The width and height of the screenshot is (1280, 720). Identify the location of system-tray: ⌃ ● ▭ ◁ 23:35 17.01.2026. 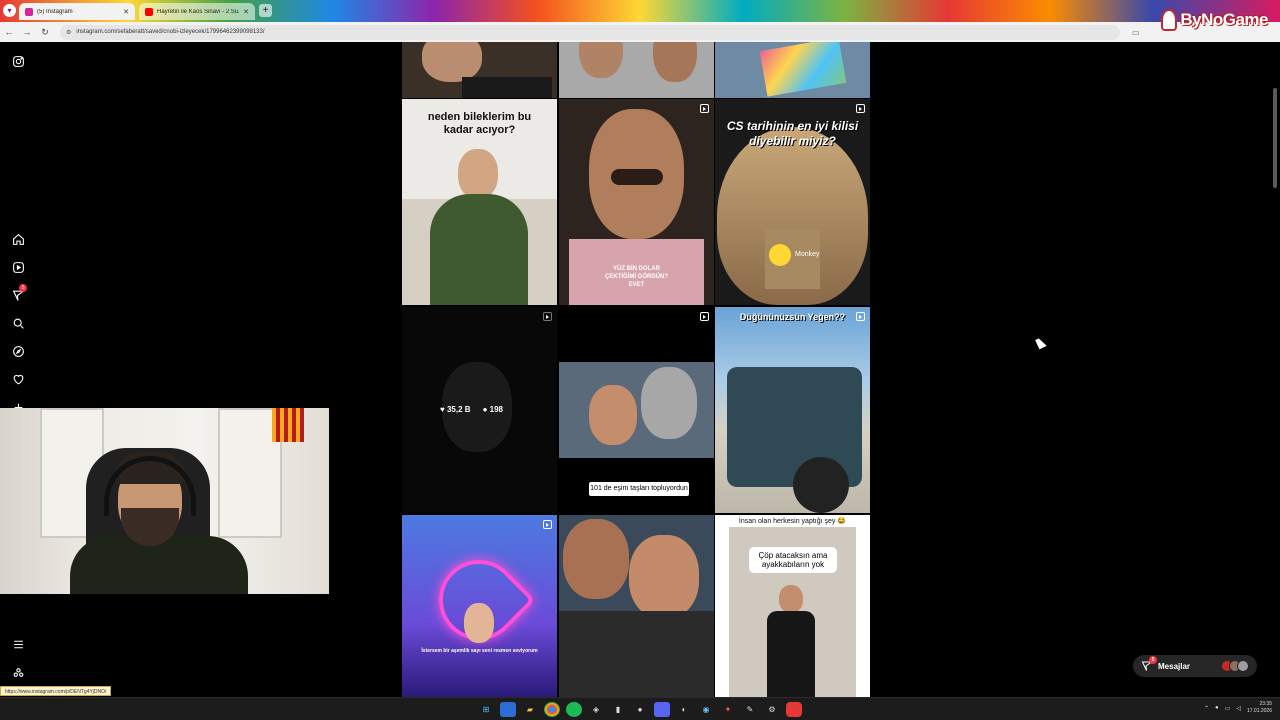
(1238, 708).